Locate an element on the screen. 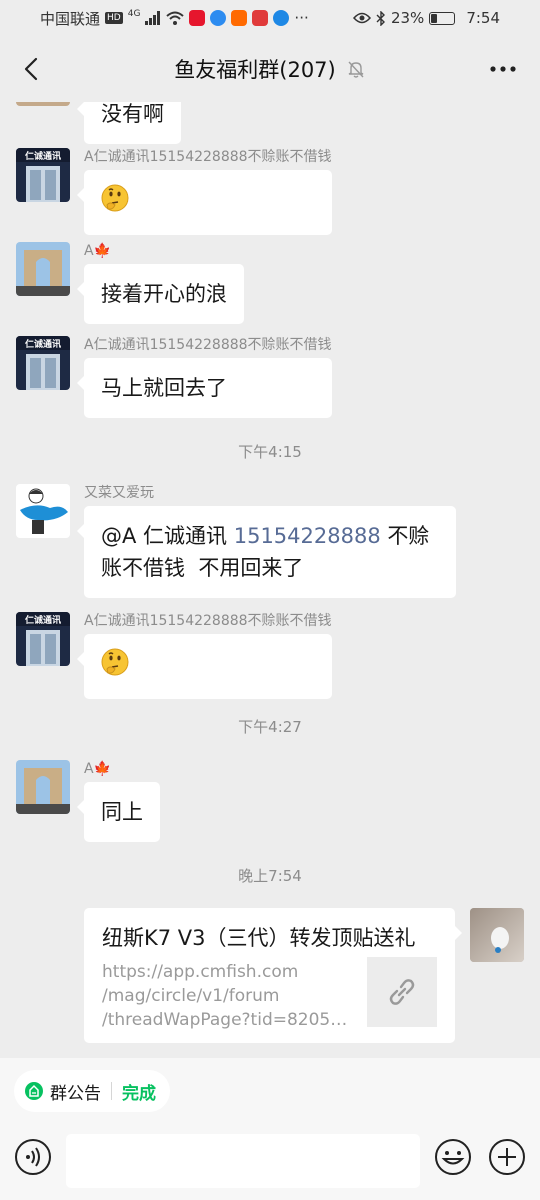  title-wrap: 鱼友福利群(207) is located at coordinates (269, 69).